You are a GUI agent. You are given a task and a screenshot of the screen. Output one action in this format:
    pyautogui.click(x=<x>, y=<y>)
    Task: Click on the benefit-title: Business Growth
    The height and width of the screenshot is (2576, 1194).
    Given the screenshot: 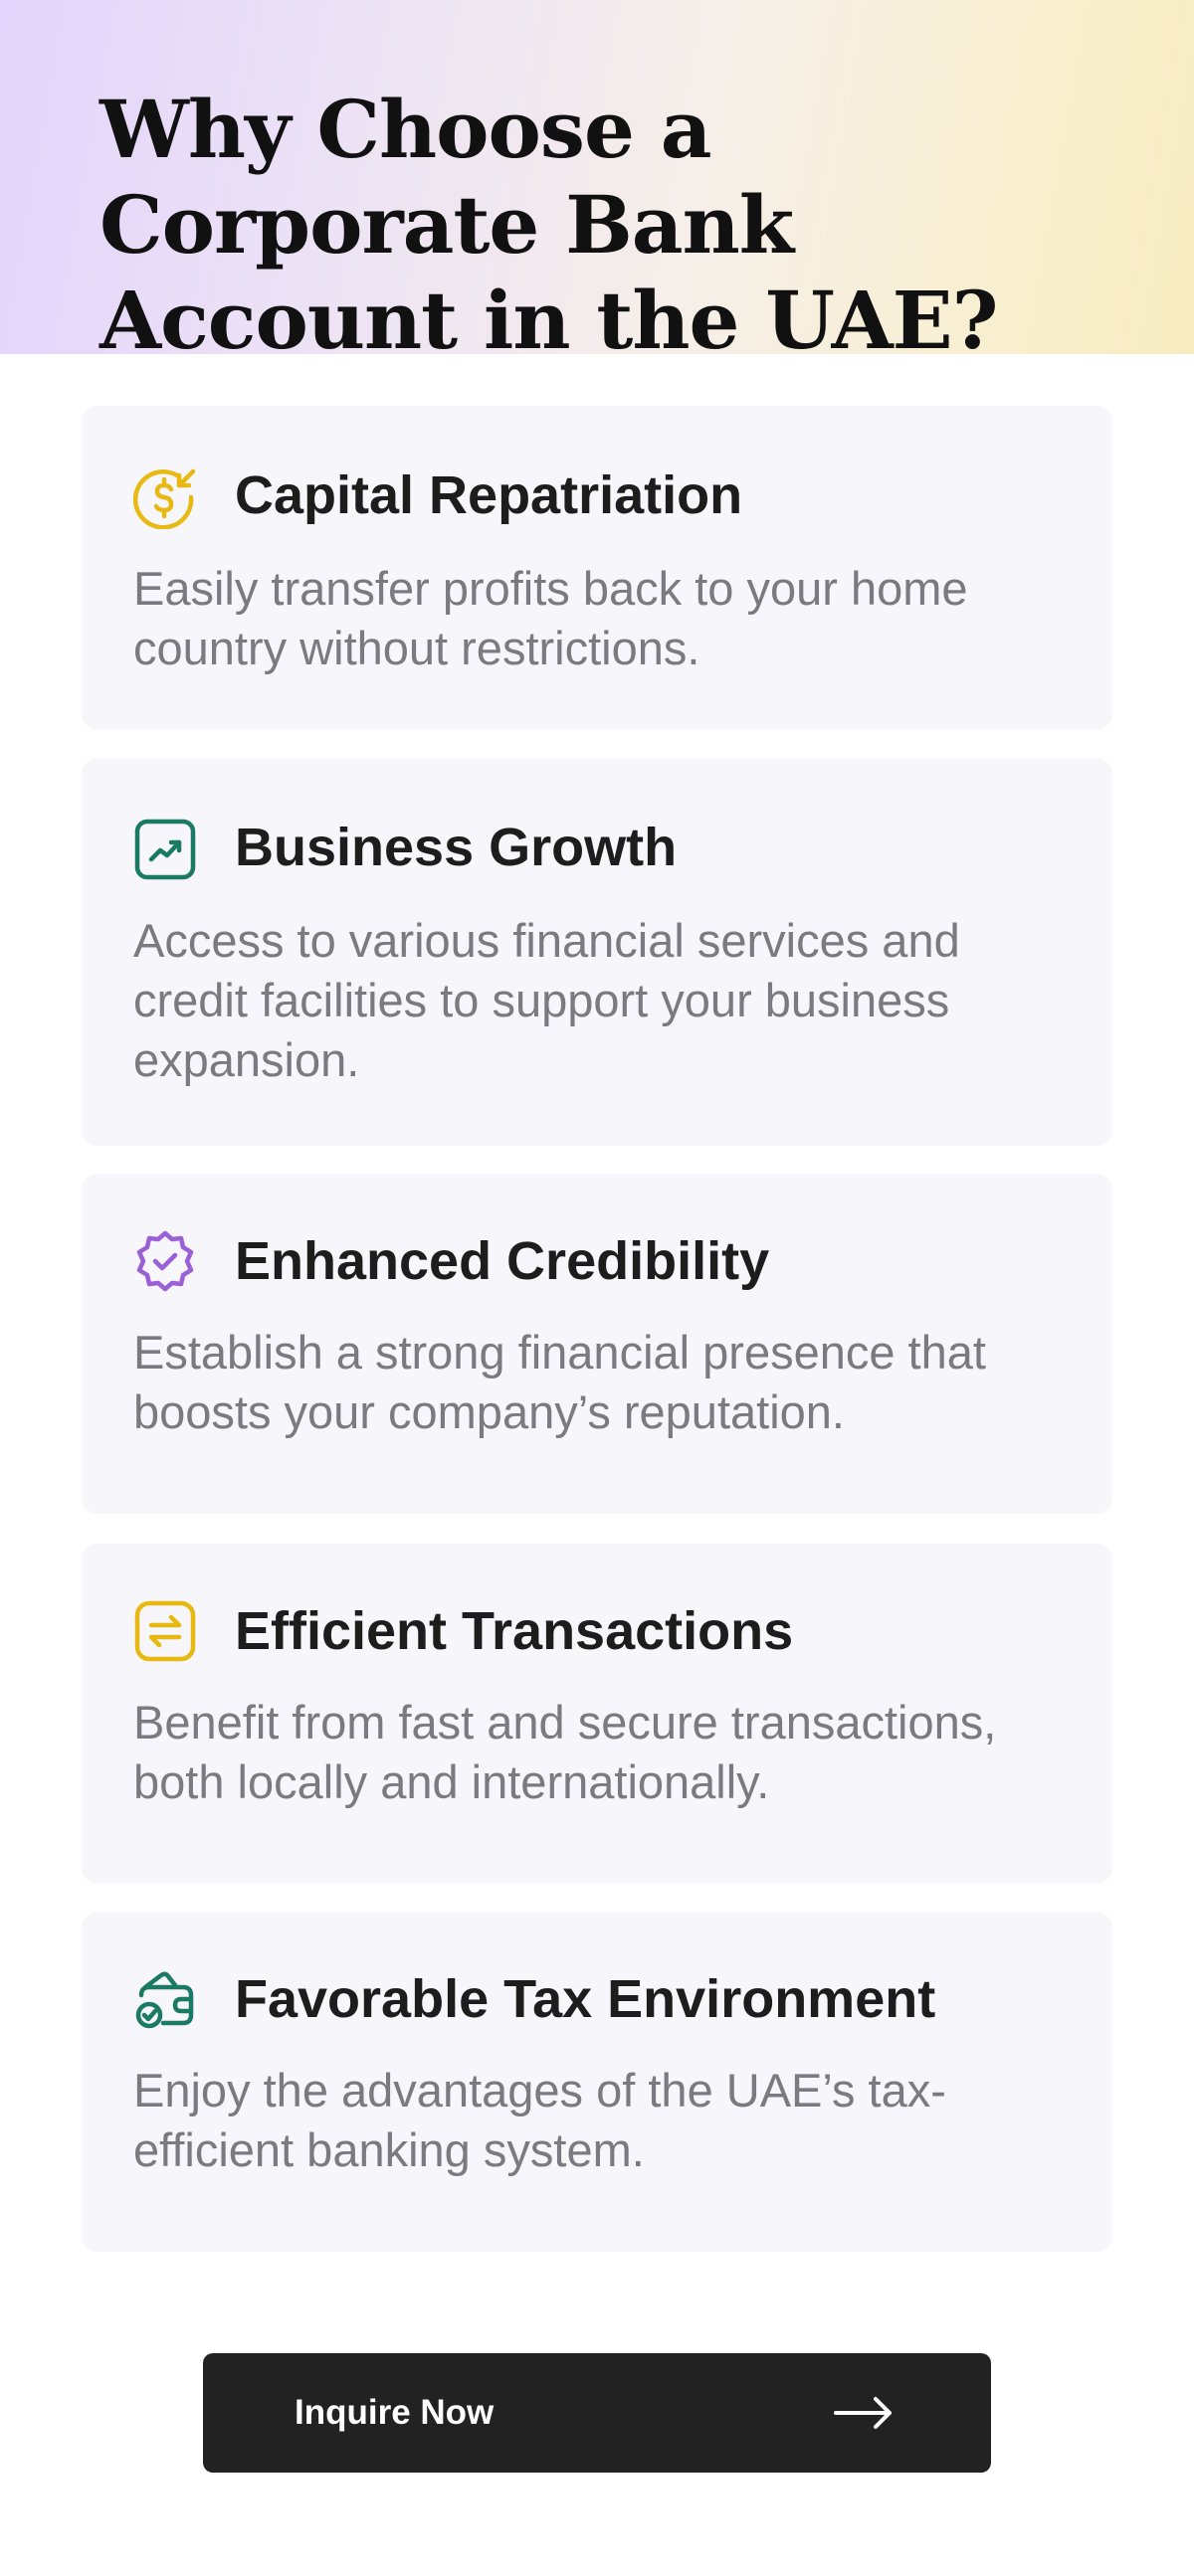 What is the action you would take?
    pyautogui.click(x=456, y=847)
    